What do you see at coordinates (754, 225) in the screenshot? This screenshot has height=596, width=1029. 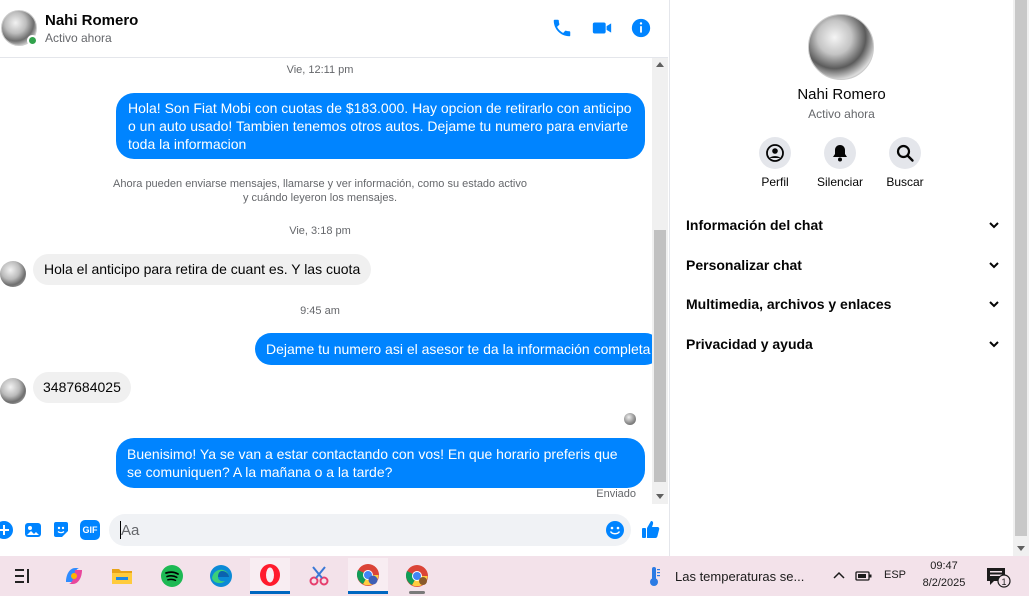 I see `section-label: Información del chat` at bounding box center [754, 225].